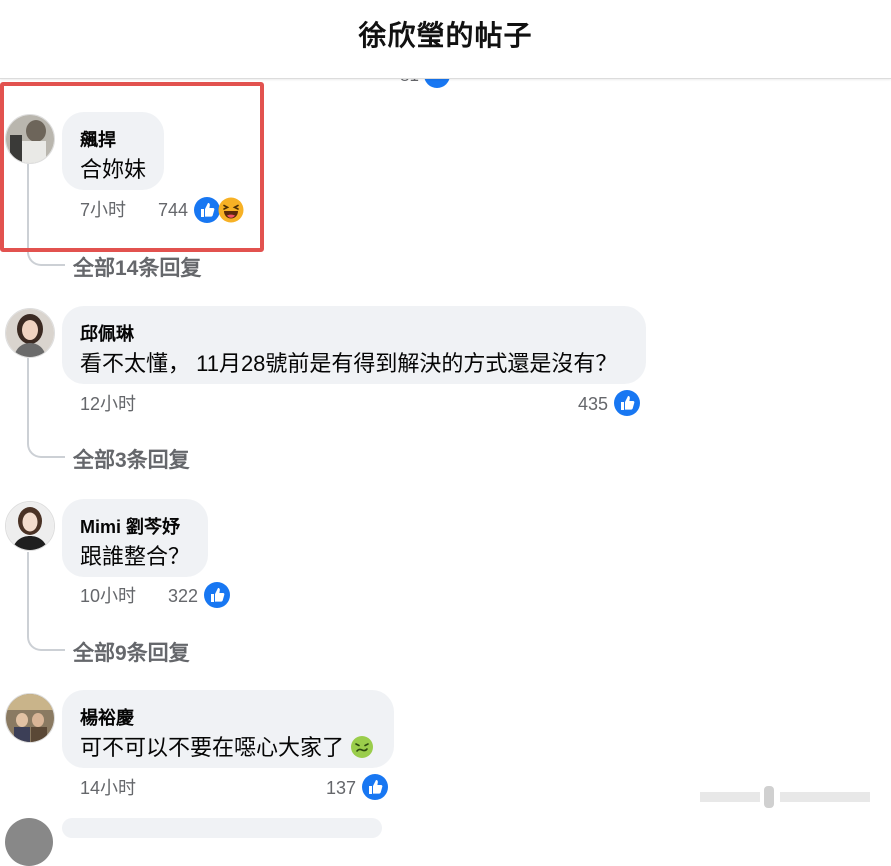 The width and height of the screenshot is (891, 866). What do you see at coordinates (107, 333) in the screenshot?
I see `comment-author: 邱佩琳` at bounding box center [107, 333].